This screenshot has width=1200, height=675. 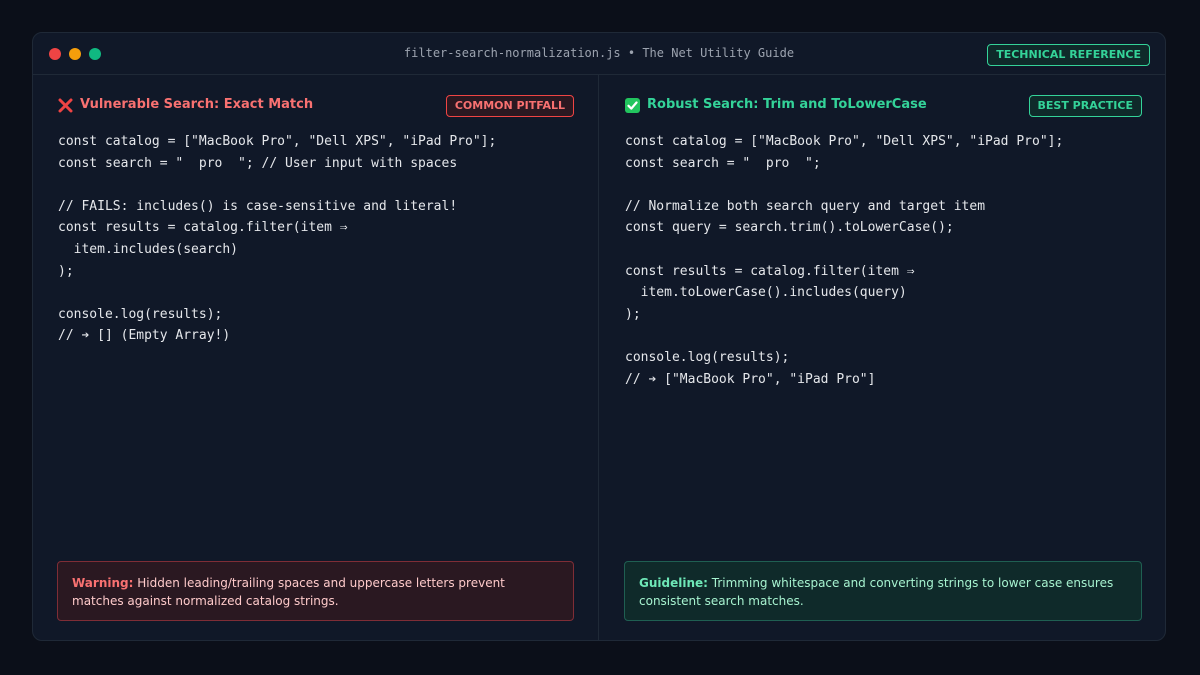 I want to click on panel-title: Robust Search: Trim and ToLowerCase, so click(x=787, y=104).